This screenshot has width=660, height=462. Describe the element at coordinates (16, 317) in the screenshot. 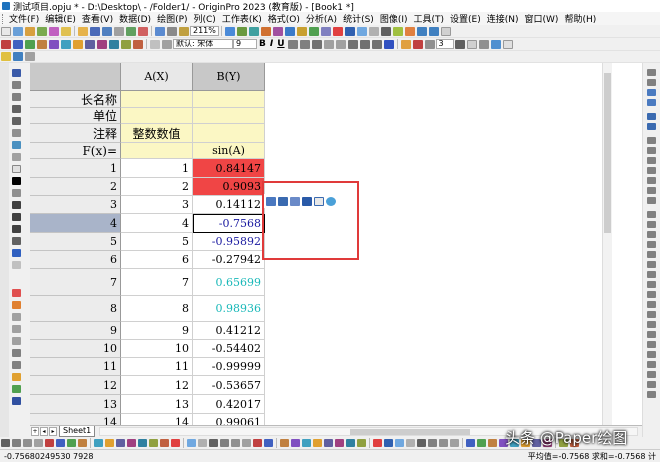

I see `scale-bar-icon` at that location.